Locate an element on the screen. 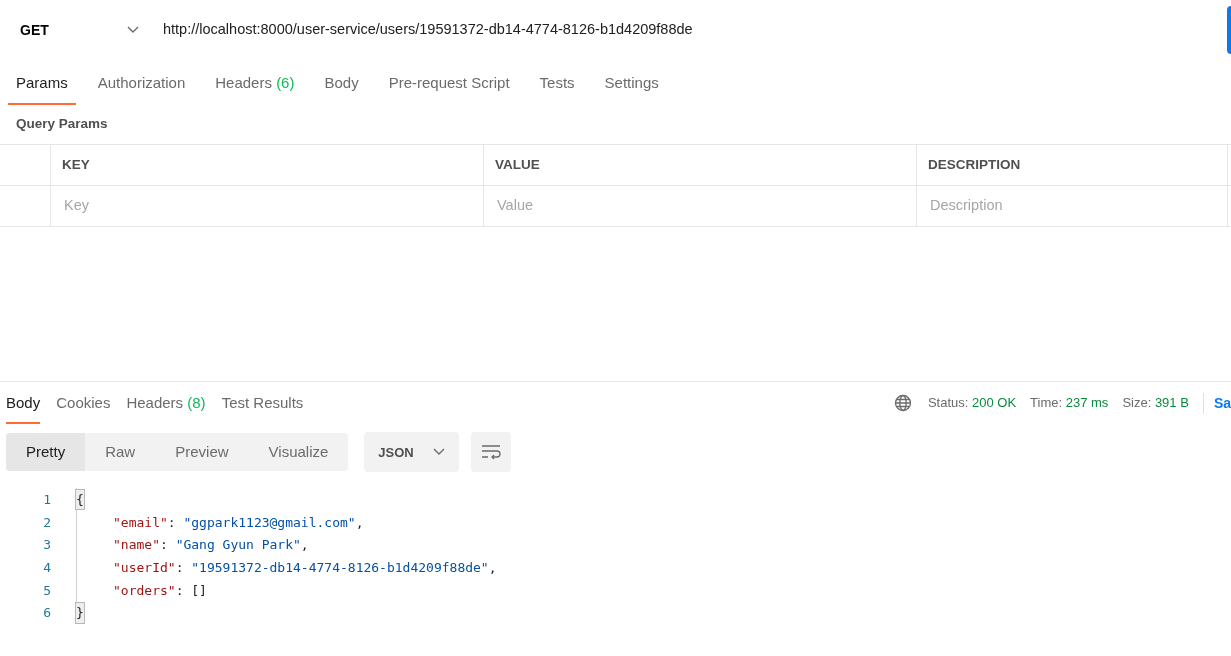 Image resolution: width=1231 pixels, height=656 pixels. wrap-lines-button is located at coordinates (491, 452).